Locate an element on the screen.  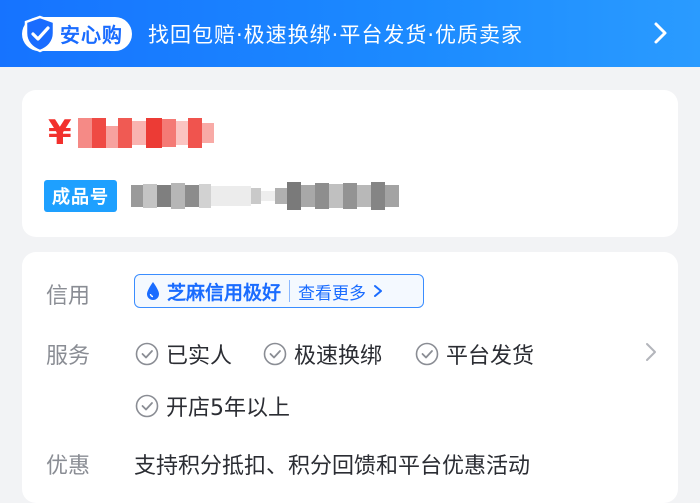
service-item-platform-delivery: 平台发货 is located at coordinates (474, 354).